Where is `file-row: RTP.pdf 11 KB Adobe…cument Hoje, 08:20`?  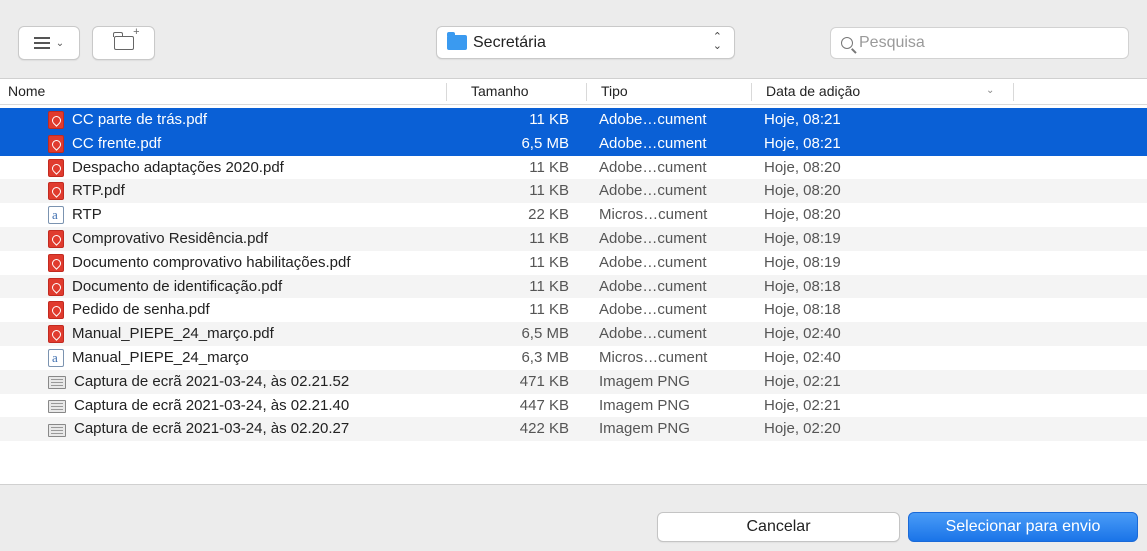 file-row: RTP.pdf 11 KB Adobe…cument Hoje, 08:20 is located at coordinates (573, 191).